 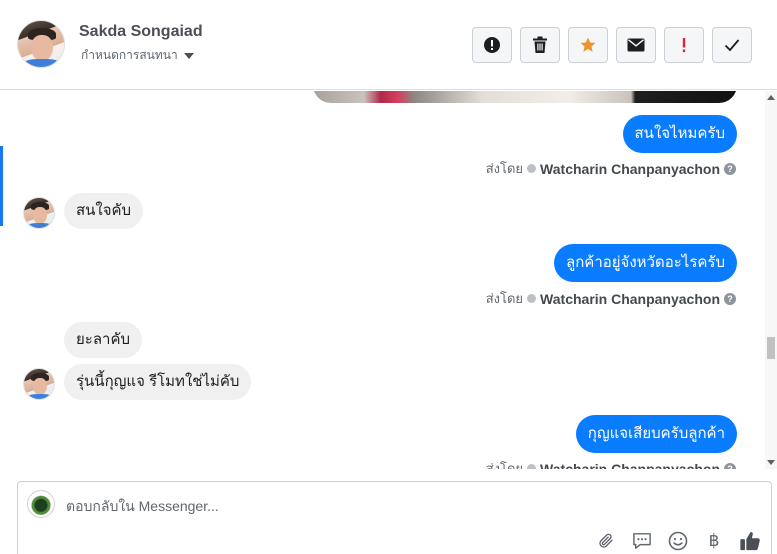 I want to click on conversation-setting-dropdown: กำหนดการสนทนา, so click(x=137, y=55).